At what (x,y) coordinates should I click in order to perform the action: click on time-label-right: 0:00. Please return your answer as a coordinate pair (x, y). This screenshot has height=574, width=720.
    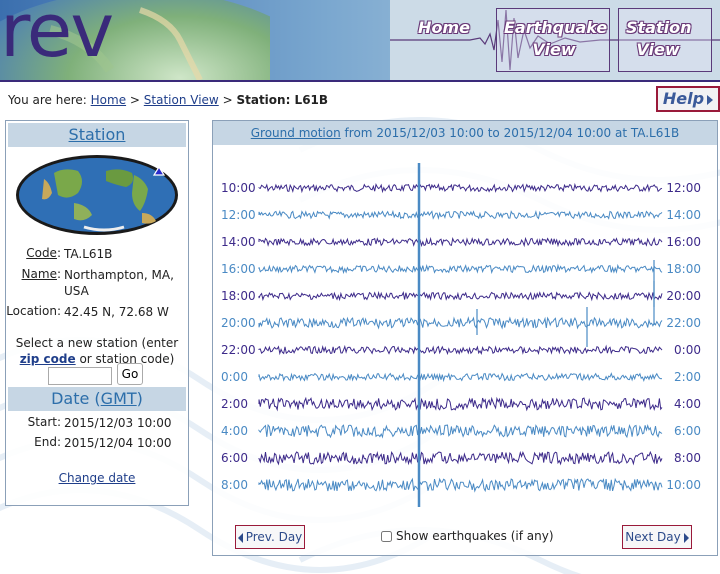
    Looking at the image, I should click on (687, 350).